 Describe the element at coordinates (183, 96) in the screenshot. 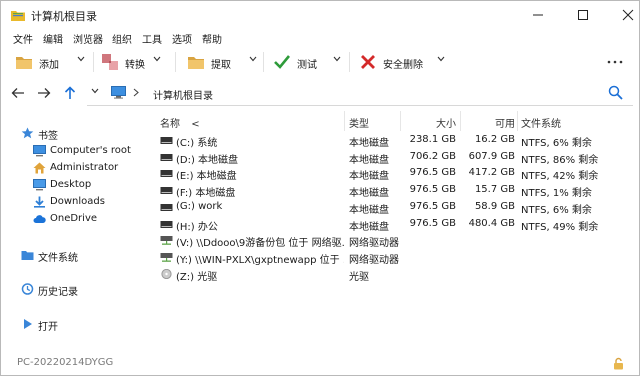

I see `address-path: 计算机根目录` at that location.